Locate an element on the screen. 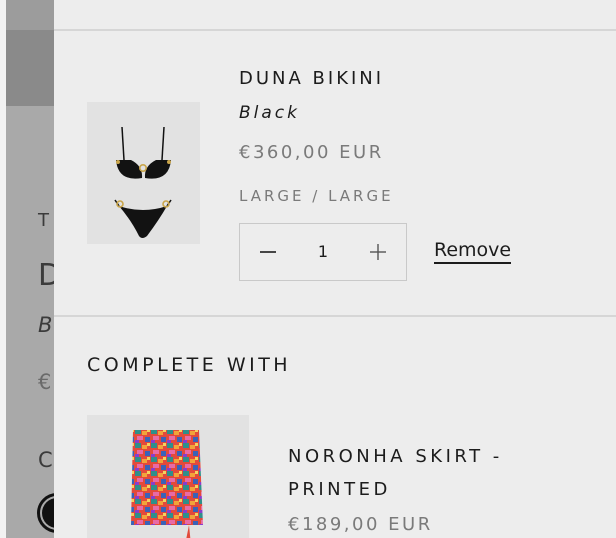 Image resolution: width=616 pixels, height=538 pixels. cart-item-variant: Black is located at coordinates (269, 113).